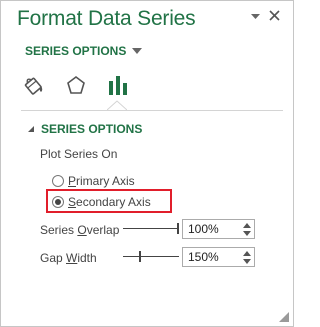 This screenshot has height=327, width=320. I want to click on series-overlap-spinbox: 100%, so click(218, 229).